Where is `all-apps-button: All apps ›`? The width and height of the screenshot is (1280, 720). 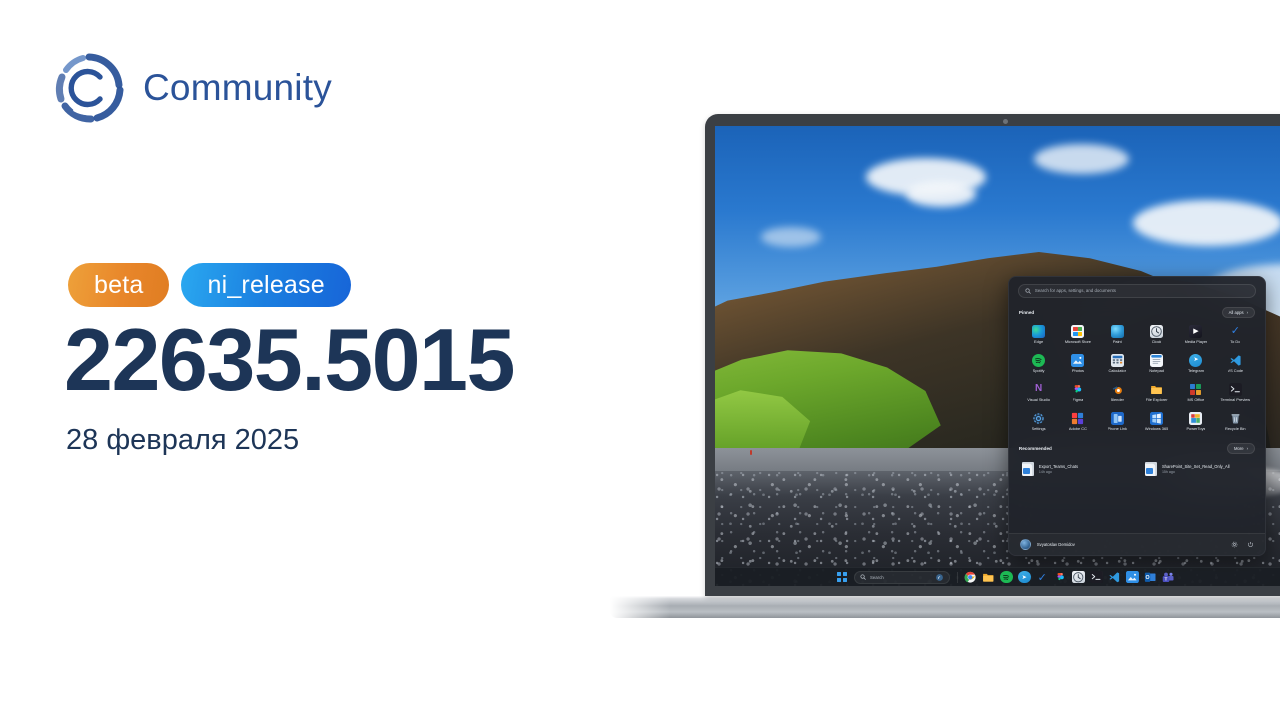
all-apps-button: All apps › is located at coordinates (1238, 312).